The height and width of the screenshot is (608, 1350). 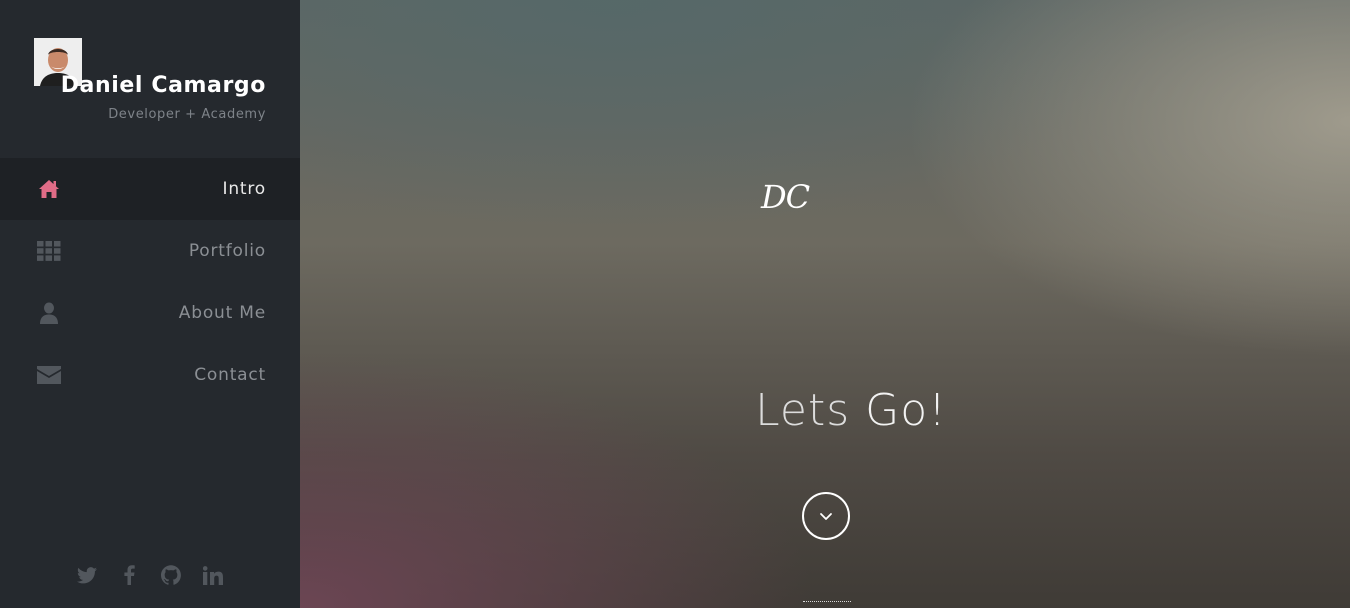 I want to click on hero-title-part2: Go!, so click(x=906, y=410).